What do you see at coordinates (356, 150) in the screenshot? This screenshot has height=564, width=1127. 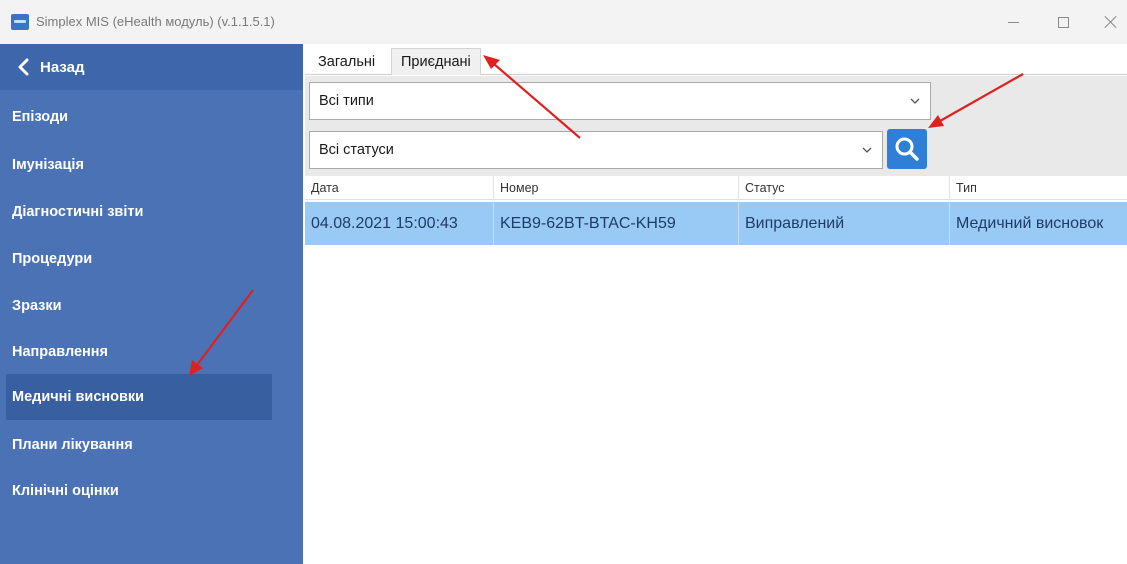 I see `status-select-value: Всі статуси` at bounding box center [356, 150].